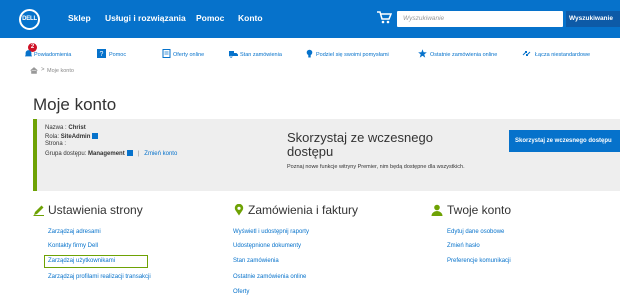 The height and width of the screenshot is (300, 620). Describe the element at coordinates (239, 210) in the screenshot. I see `location-pin-icon` at that location.